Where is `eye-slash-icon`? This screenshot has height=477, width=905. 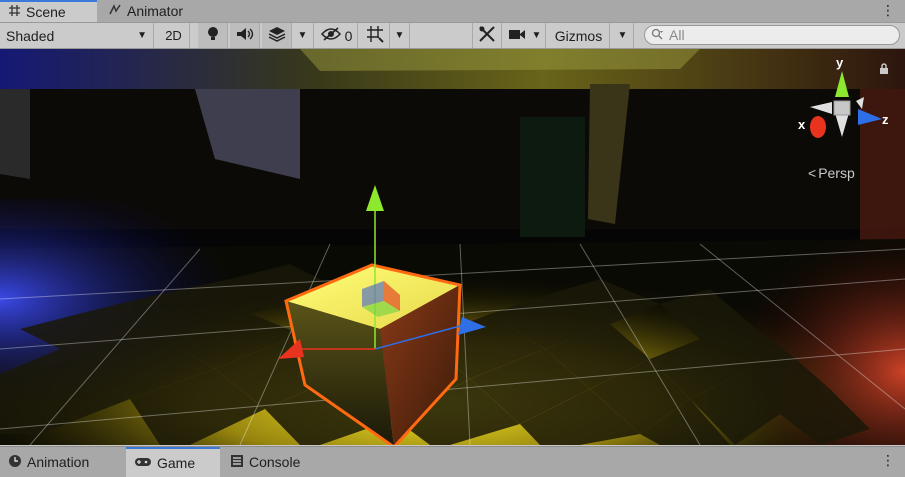
eye-slash-icon is located at coordinates (330, 35).